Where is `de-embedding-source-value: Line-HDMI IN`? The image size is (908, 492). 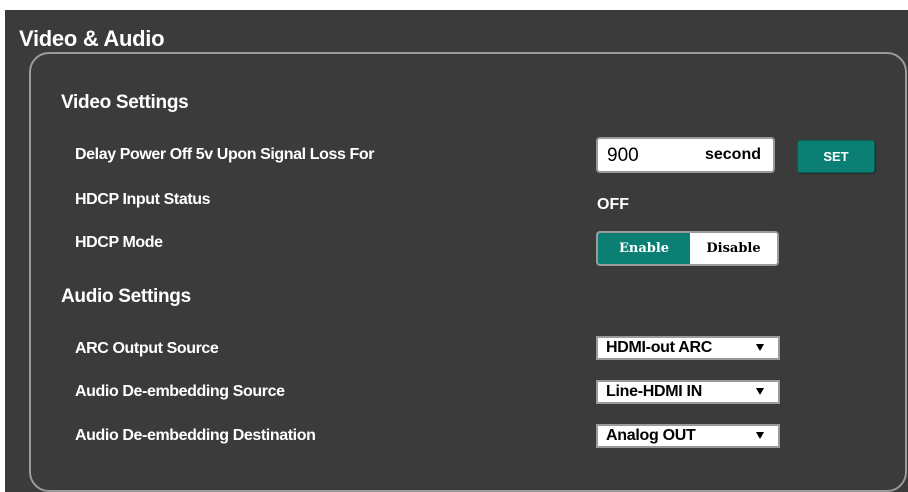
de-embedding-source-value: Line-HDMI IN is located at coordinates (654, 391).